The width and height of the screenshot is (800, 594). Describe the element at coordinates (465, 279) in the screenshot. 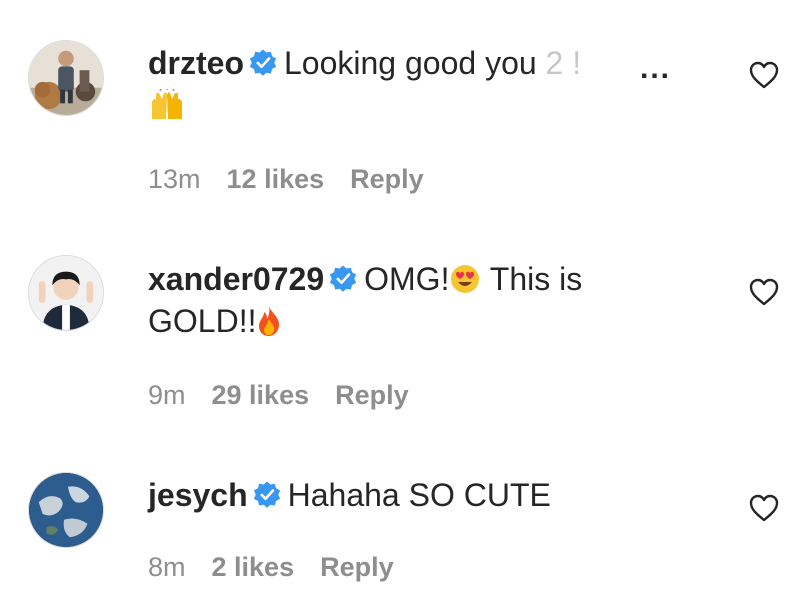

I see `heart-eyes-icon` at that location.